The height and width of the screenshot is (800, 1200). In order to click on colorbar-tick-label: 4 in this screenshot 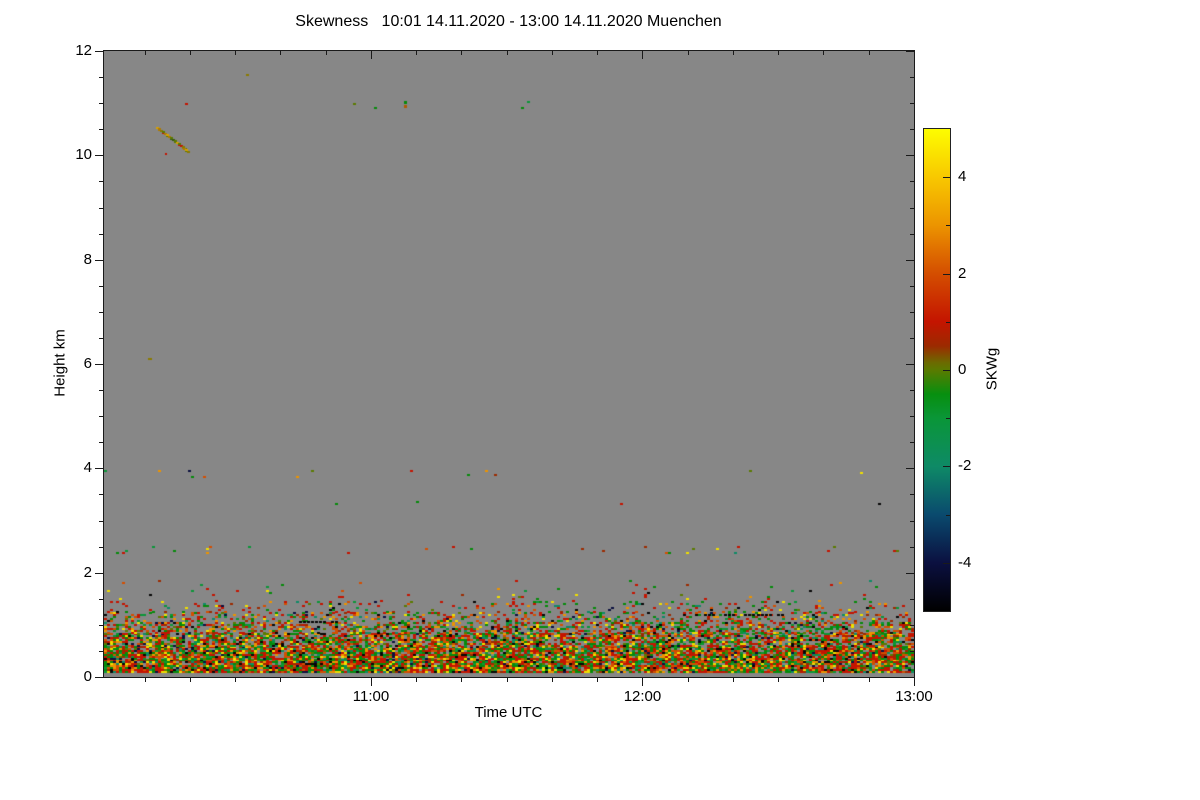, I will do `click(962, 177)`.